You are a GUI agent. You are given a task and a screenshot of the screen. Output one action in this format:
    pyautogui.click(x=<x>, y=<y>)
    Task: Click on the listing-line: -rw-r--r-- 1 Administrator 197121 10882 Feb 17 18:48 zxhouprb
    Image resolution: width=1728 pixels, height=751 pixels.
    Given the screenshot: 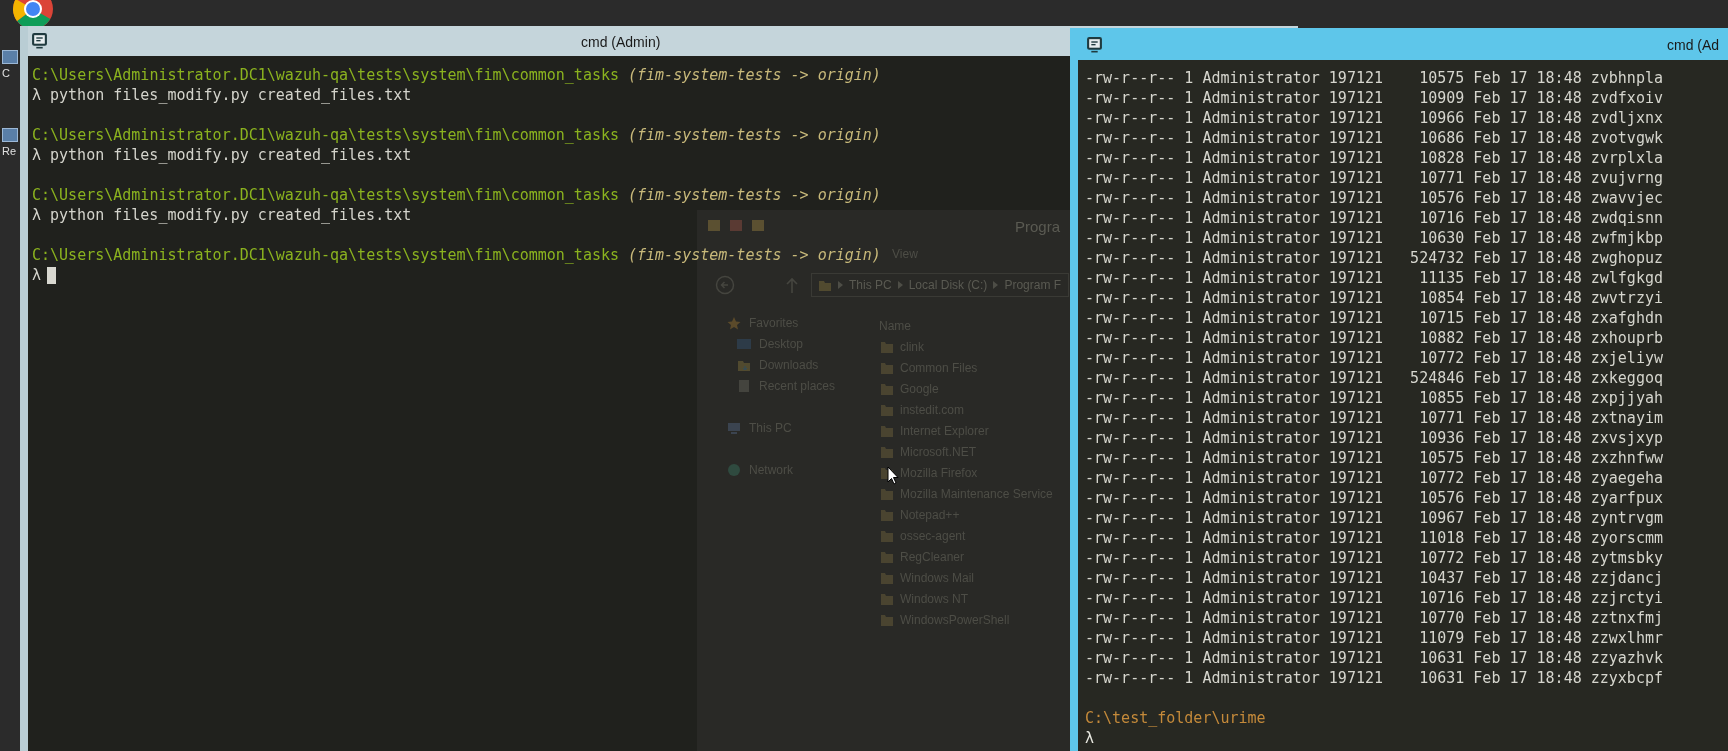 What is the action you would take?
    pyautogui.click(x=1374, y=338)
    